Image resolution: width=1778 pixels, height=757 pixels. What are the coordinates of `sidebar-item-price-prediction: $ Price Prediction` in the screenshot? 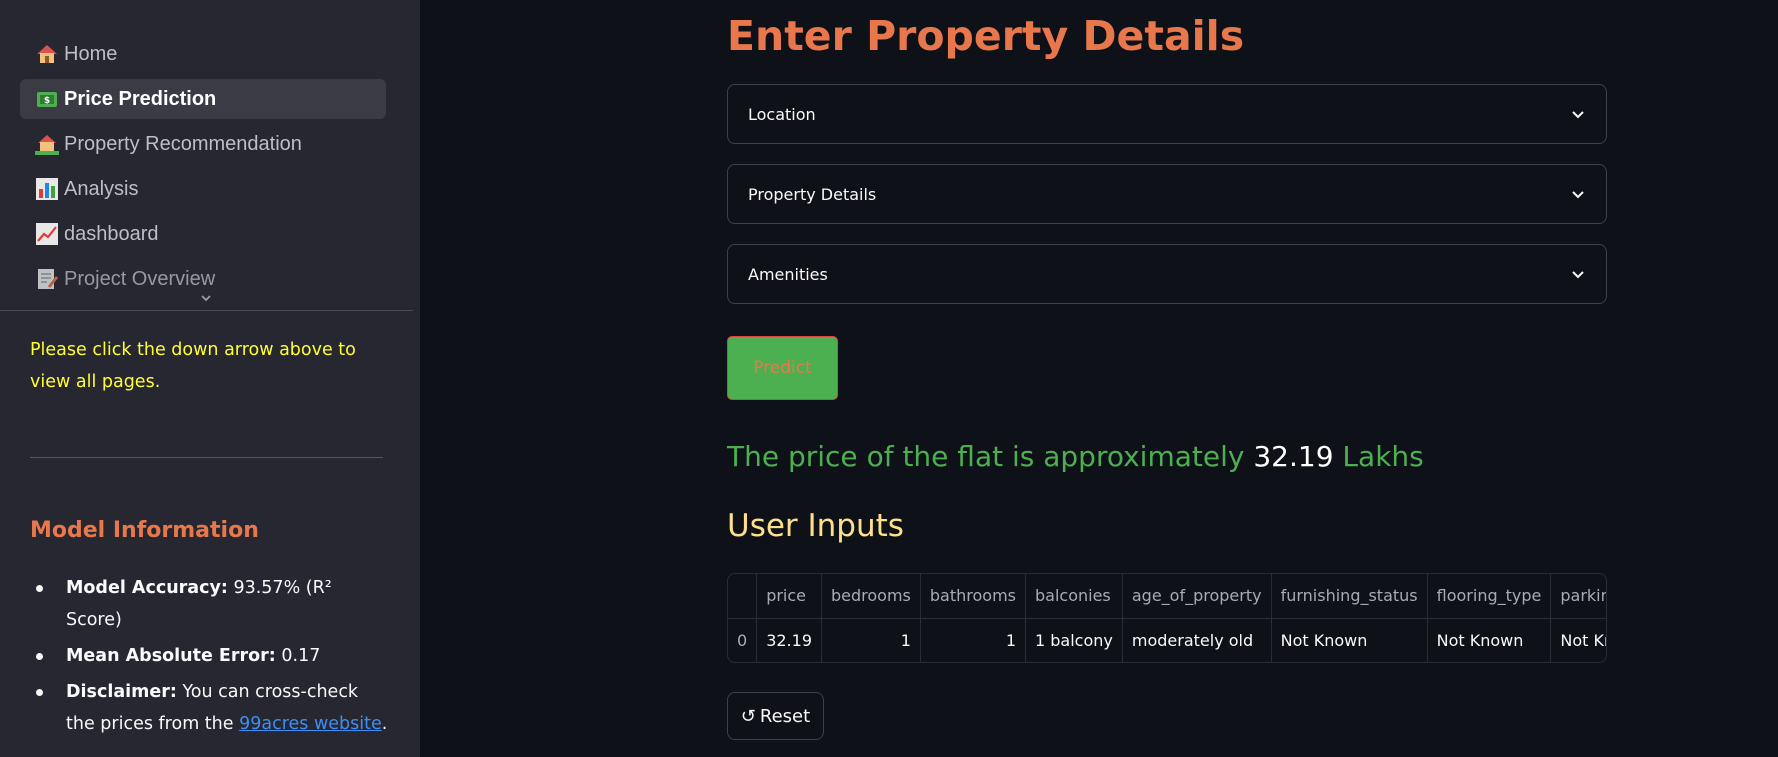 It's located at (203, 99).